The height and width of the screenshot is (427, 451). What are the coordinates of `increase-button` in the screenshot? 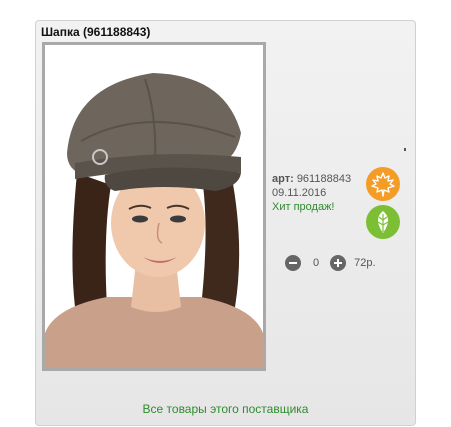 It's located at (338, 263).